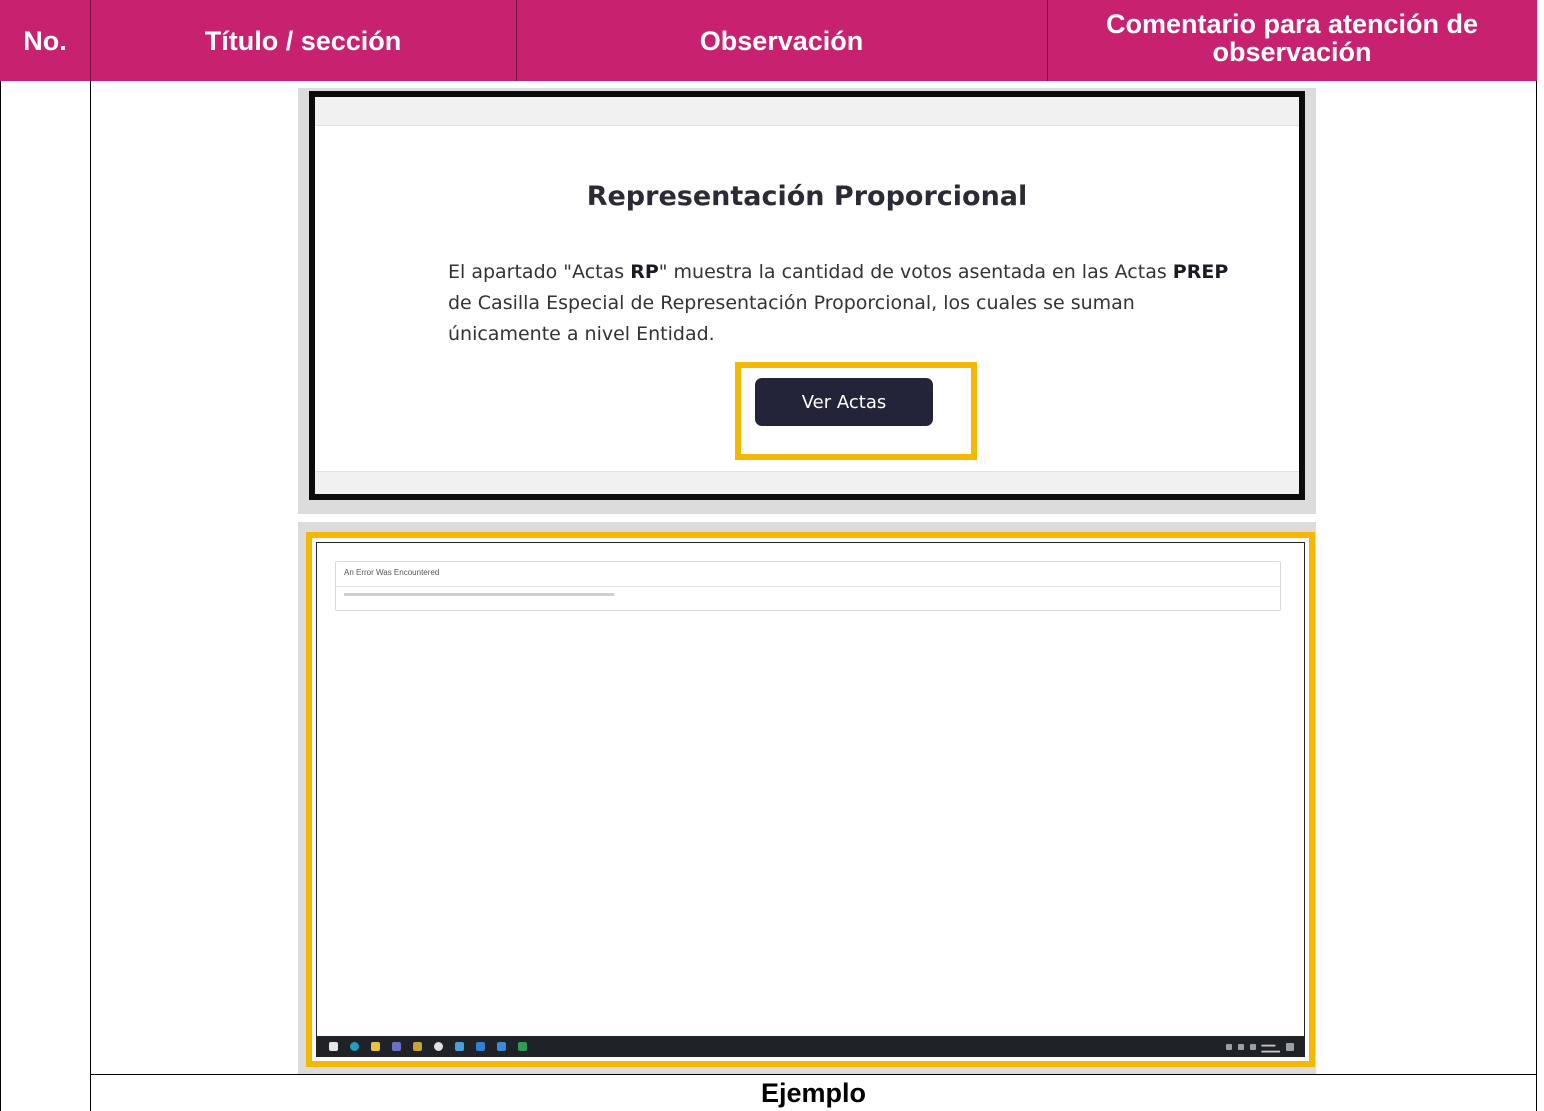  What do you see at coordinates (396, 1046) in the screenshot?
I see `teams-icon` at bounding box center [396, 1046].